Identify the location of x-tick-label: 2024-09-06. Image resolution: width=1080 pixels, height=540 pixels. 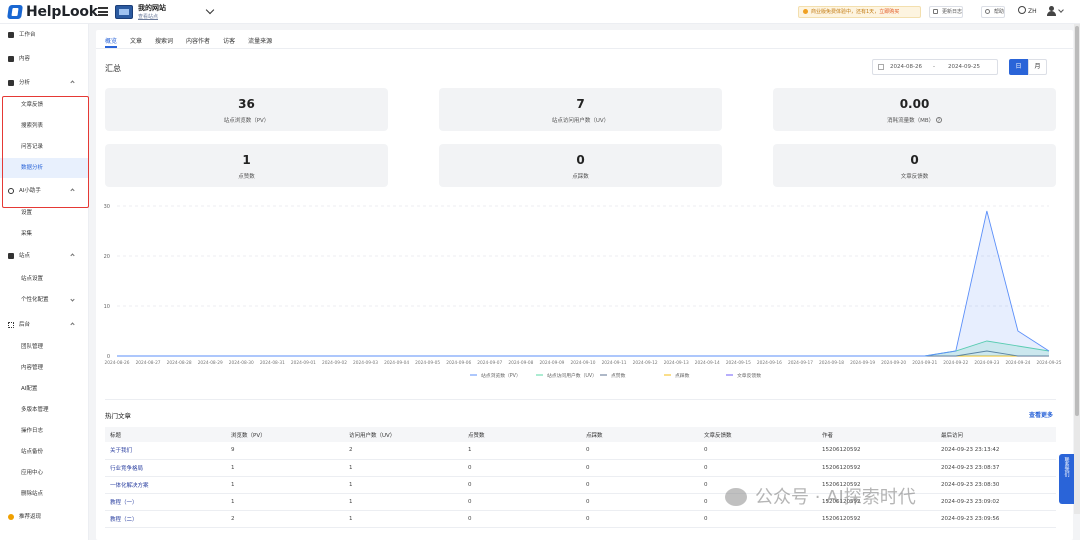
(458, 363).